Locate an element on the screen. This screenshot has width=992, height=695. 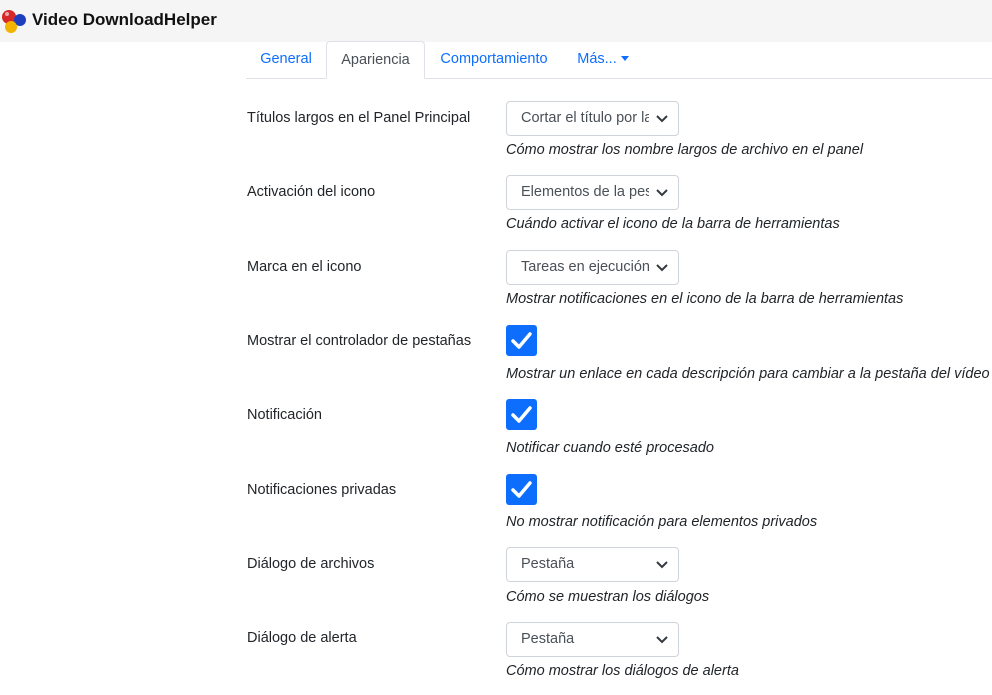
icon-badge-select-value: Tareas en ejecución is located at coordinates (585, 267).